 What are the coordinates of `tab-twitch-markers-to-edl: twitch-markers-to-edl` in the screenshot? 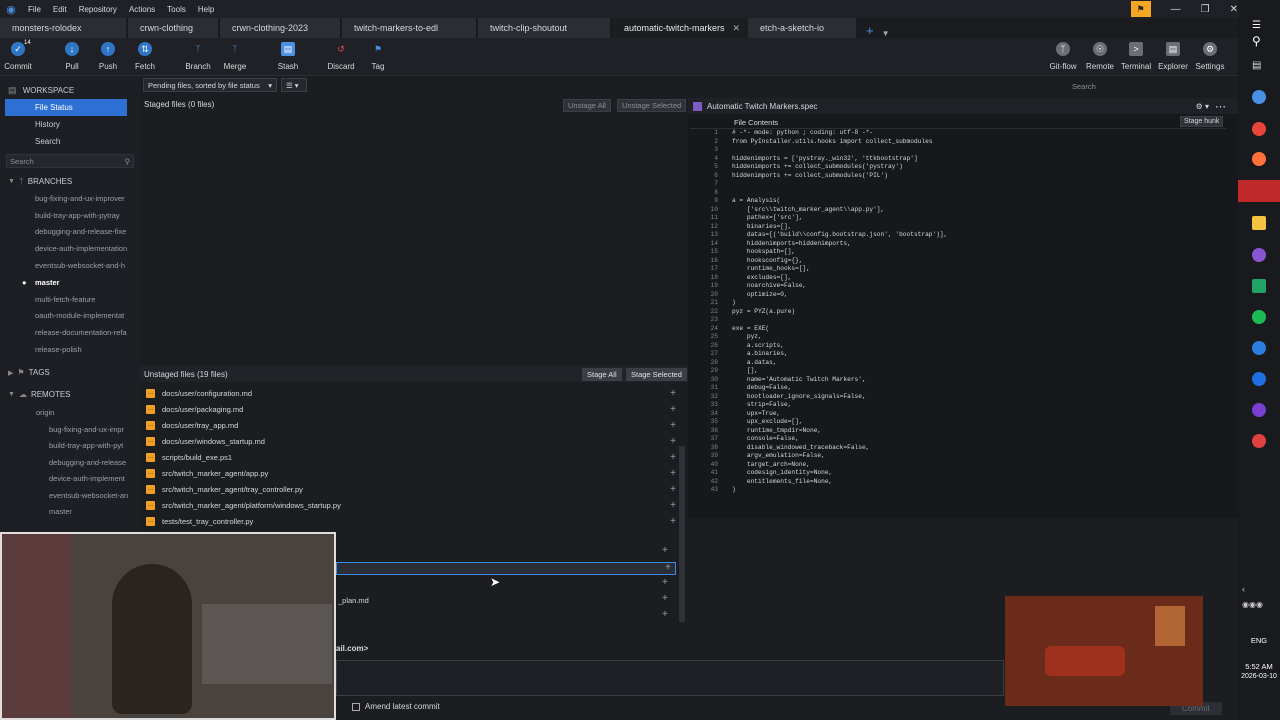 It's located at (409, 28).